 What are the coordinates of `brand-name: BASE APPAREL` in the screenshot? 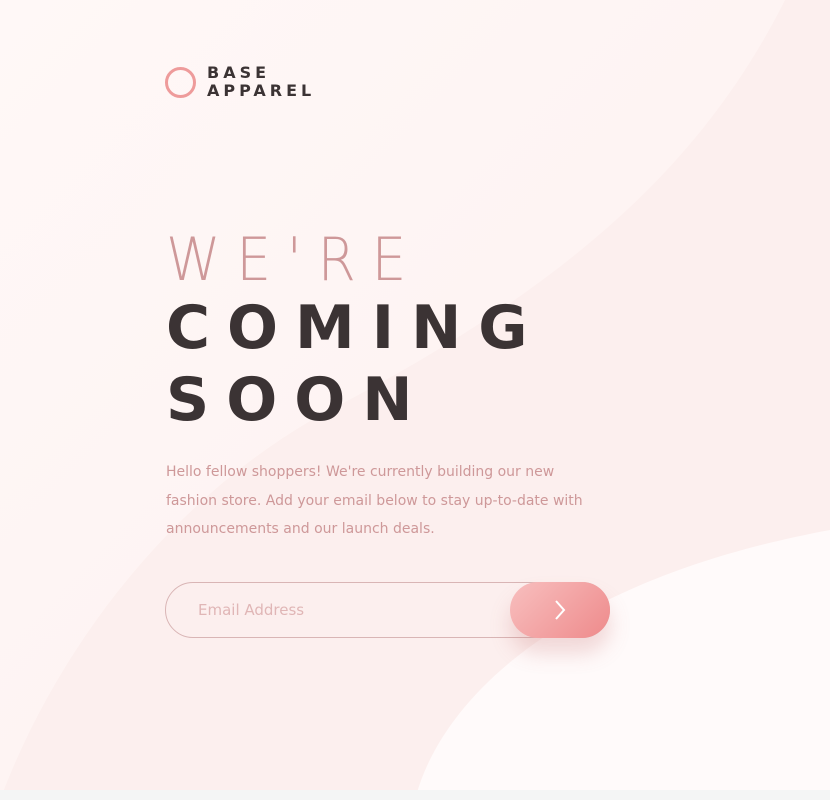 It's located at (261, 82).